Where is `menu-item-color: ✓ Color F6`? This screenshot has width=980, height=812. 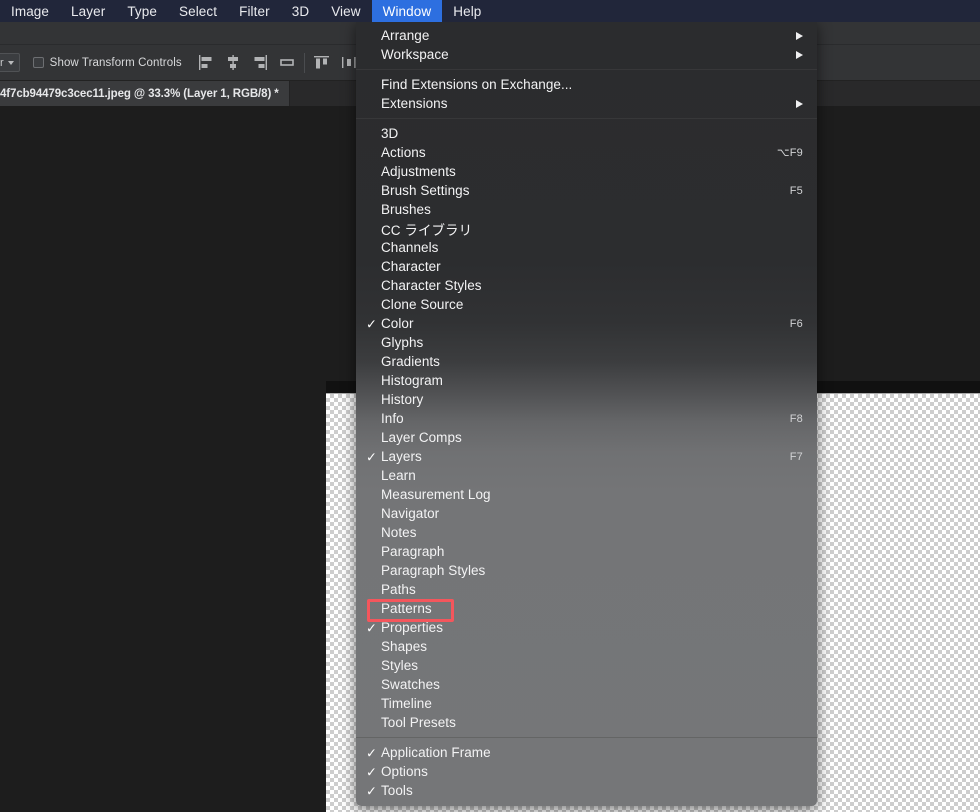 menu-item-color: ✓ Color F6 is located at coordinates (586, 323).